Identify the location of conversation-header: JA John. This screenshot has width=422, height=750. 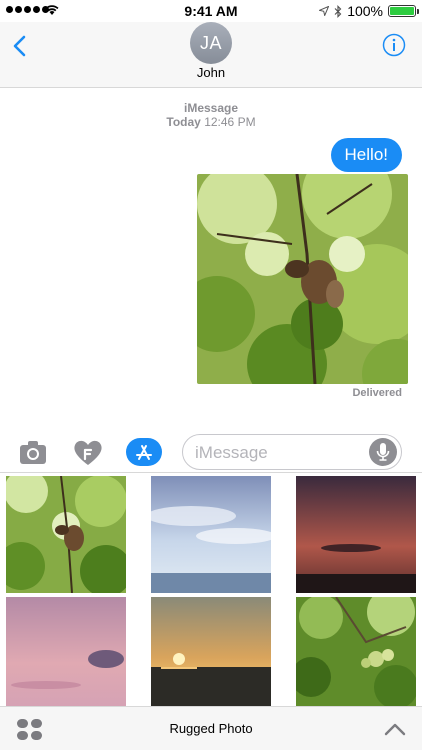
(211, 55).